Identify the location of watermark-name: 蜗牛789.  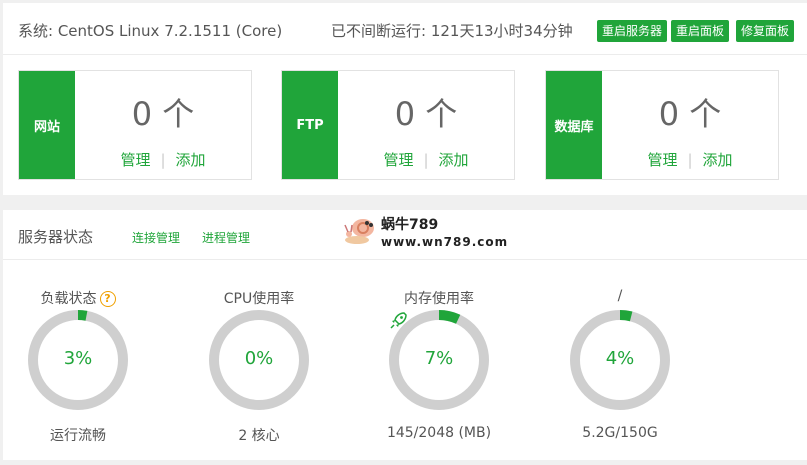
(410, 225).